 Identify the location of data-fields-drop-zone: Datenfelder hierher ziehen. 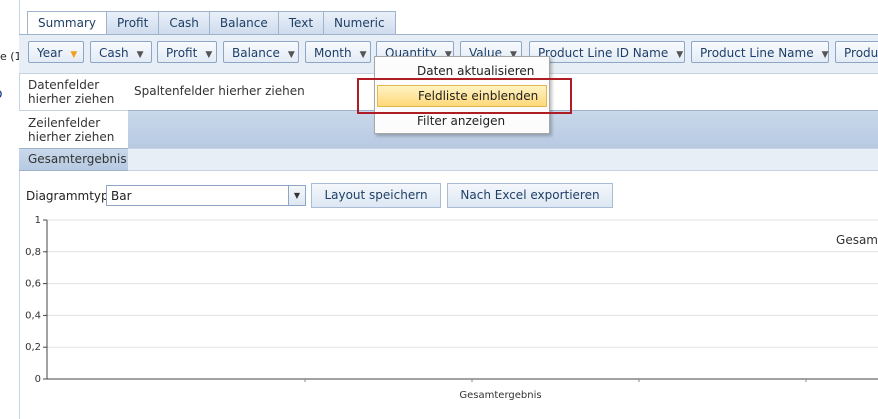
(71, 92).